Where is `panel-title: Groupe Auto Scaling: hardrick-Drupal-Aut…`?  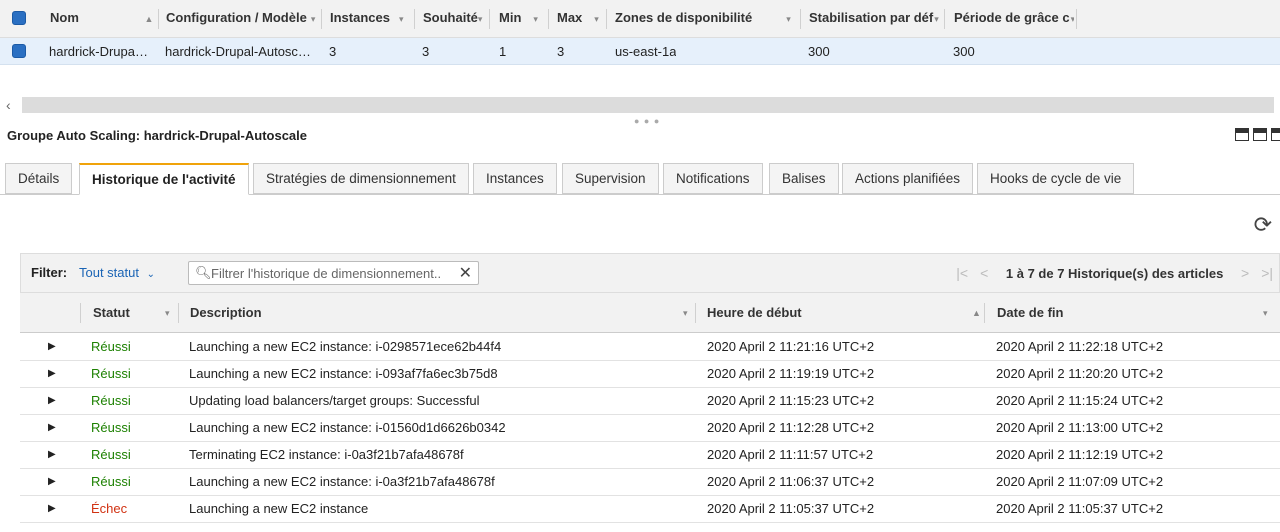 panel-title: Groupe Auto Scaling: hardrick-Drupal-Aut… is located at coordinates (157, 135).